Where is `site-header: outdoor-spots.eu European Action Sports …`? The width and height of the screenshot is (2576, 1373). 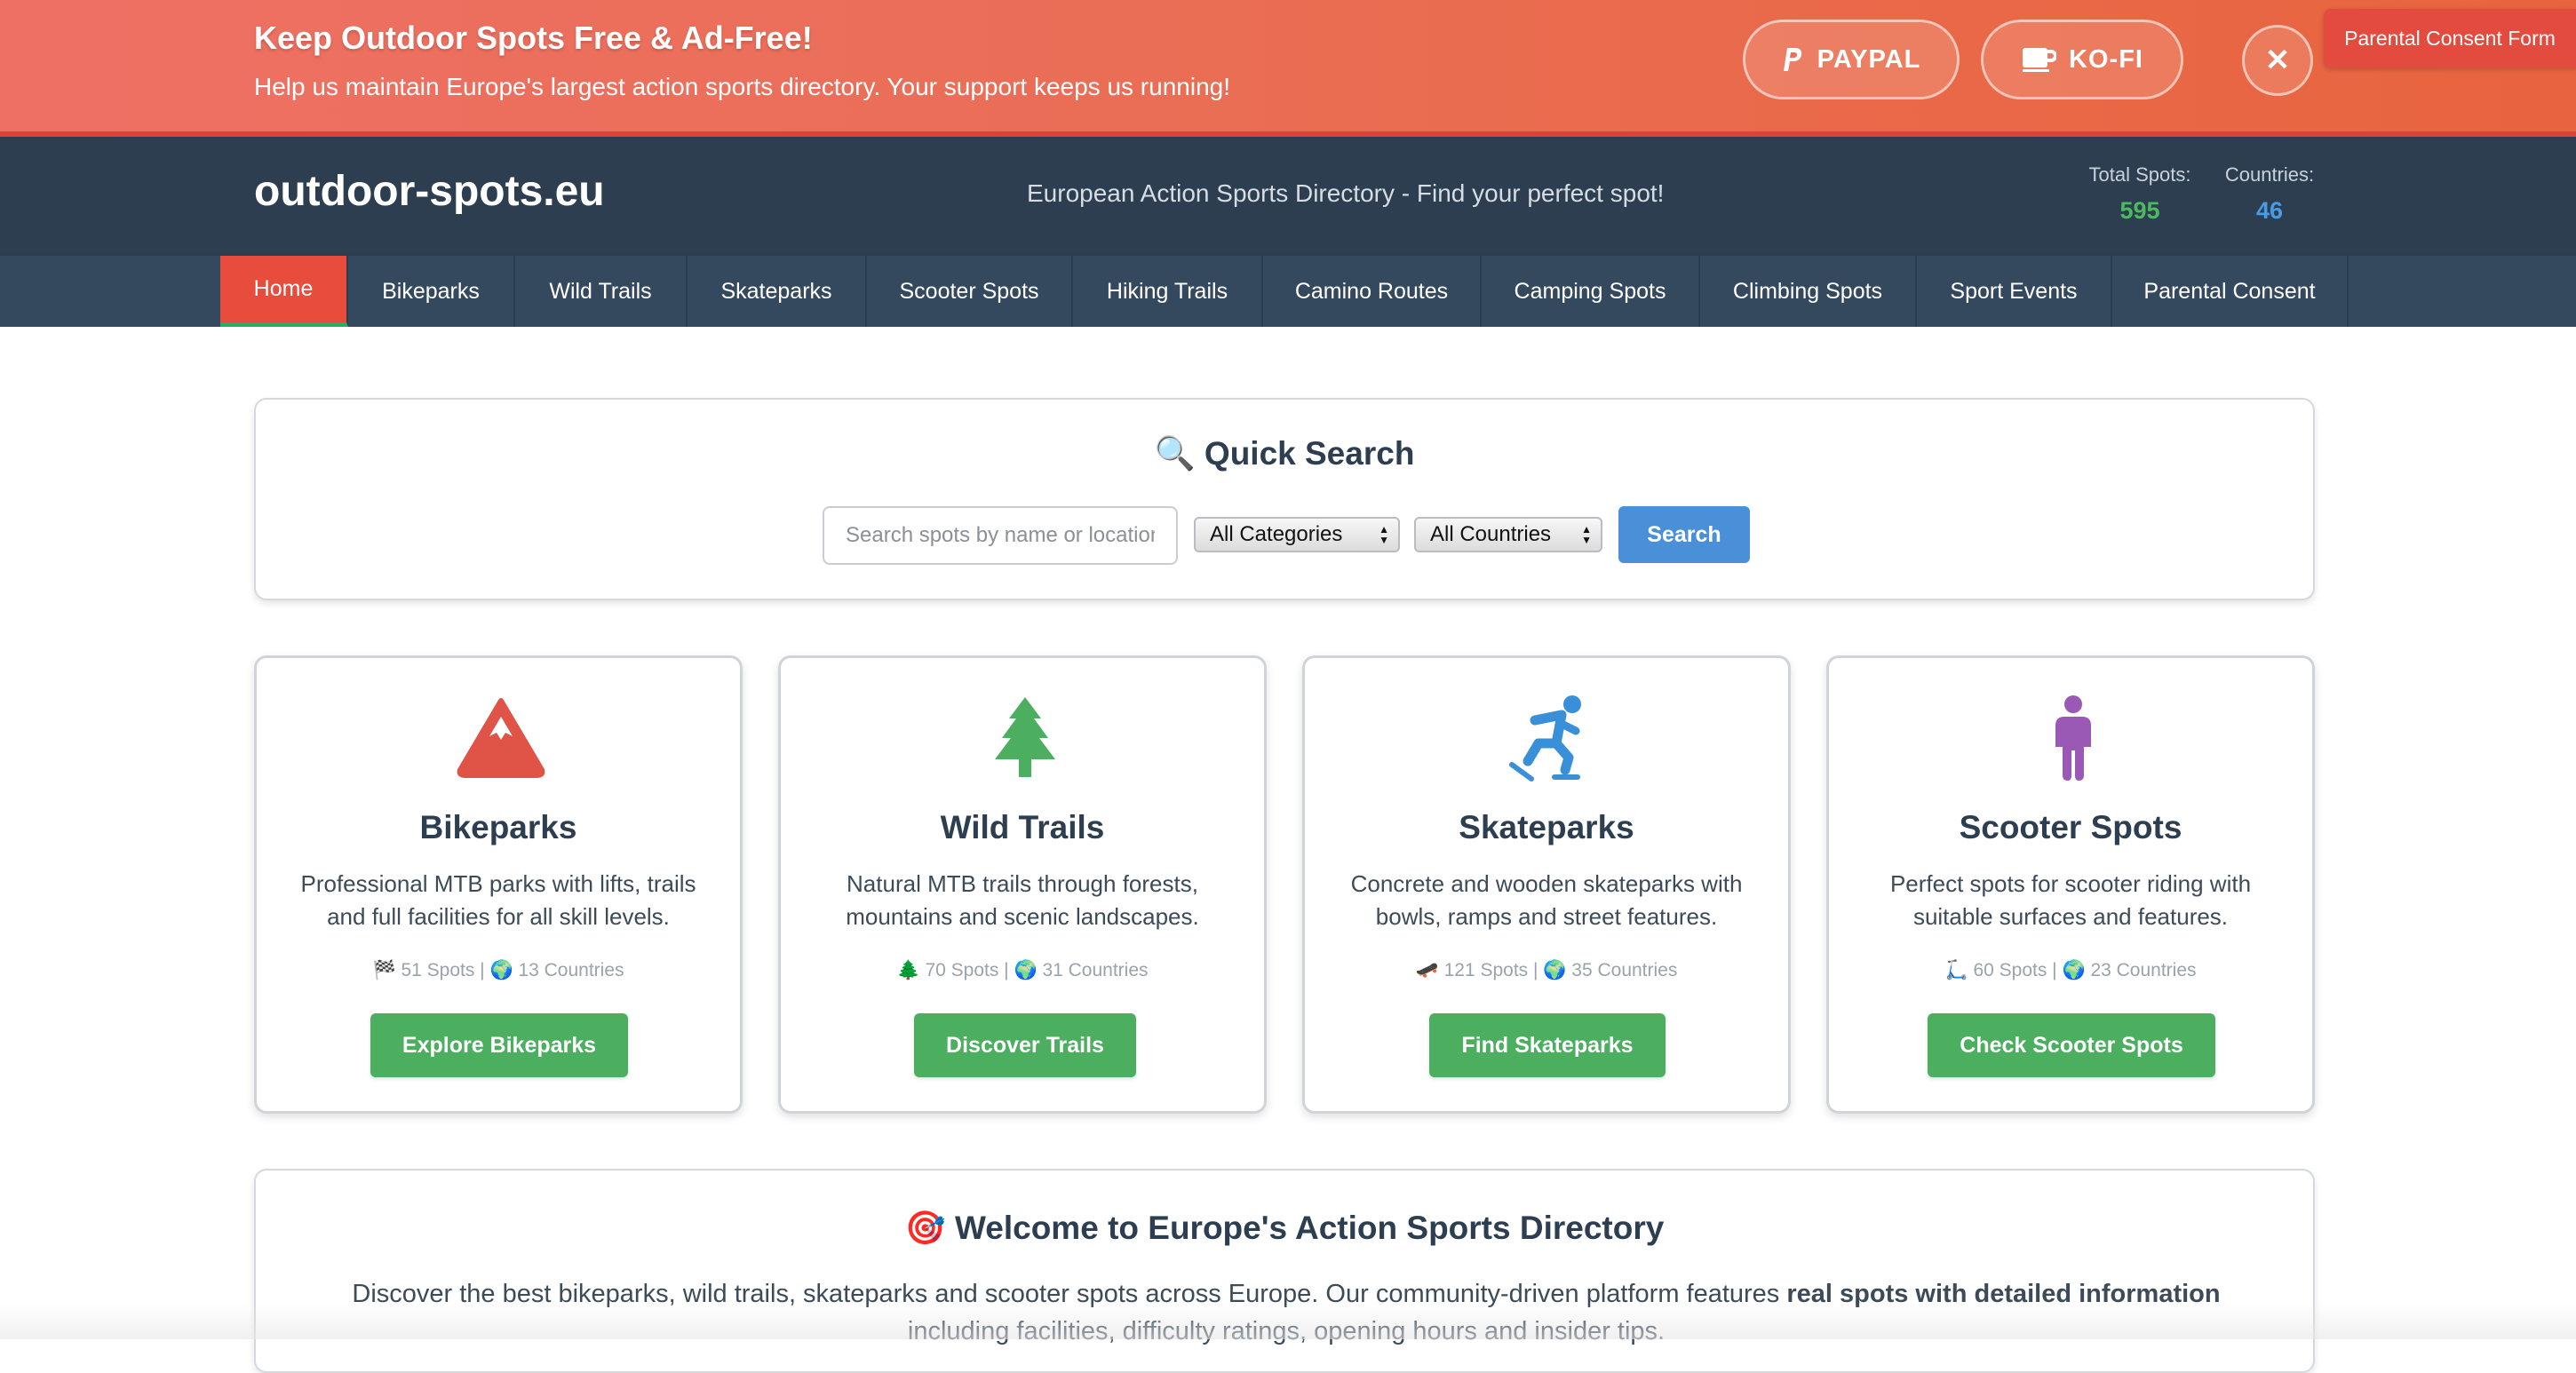
site-header: outdoor-spots.eu European Action Sports … is located at coordinates (1288, 195).